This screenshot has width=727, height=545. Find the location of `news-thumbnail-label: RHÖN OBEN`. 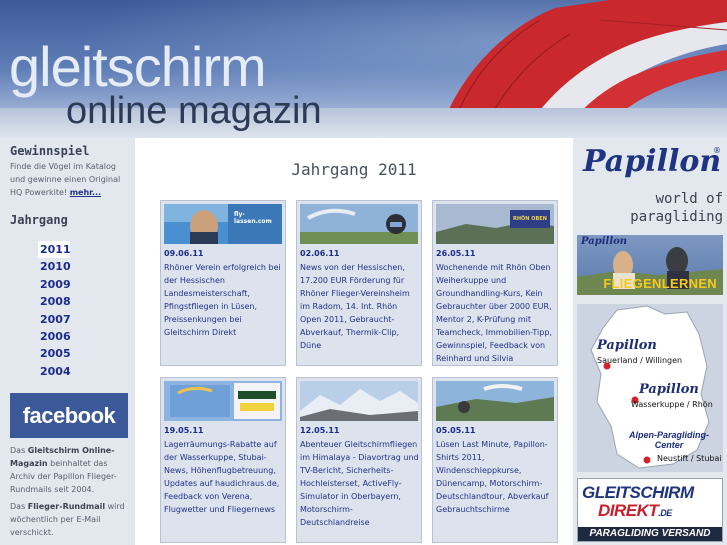

news-thumbnail-label: RHÖN OBEN is located at coordinates (530, 219).